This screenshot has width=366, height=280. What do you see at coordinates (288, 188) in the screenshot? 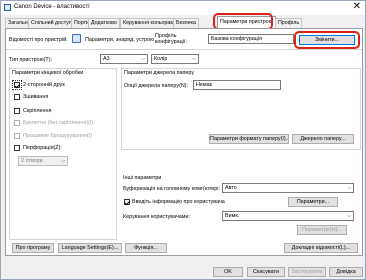
I see `spool-select: Авто ⌵` at bounding box center [288, 188].